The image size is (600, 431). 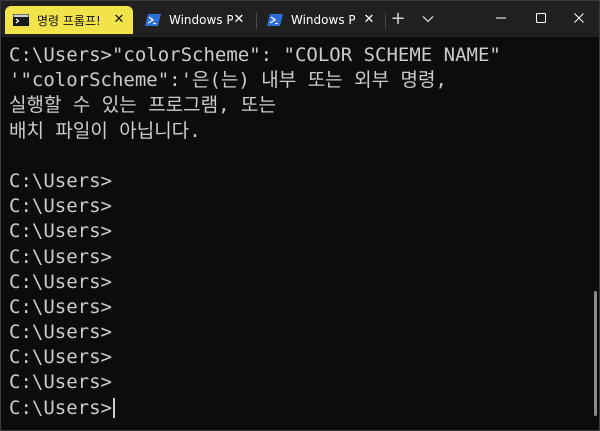 I want to click on title-bar: 명령 프롬프! ✕ Windows Po ✕, so click(x=300, y=19).